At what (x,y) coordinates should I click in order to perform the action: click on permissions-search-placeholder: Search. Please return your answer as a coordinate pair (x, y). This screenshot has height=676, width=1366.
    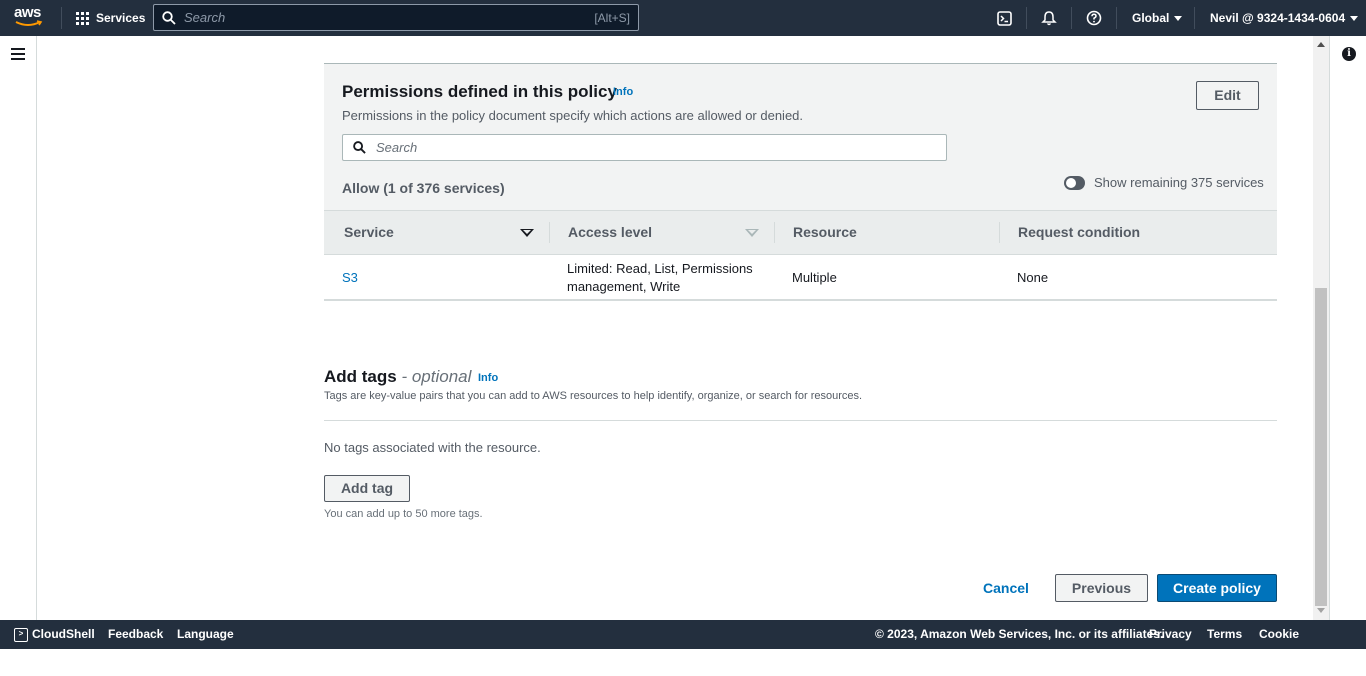
    Looking at the image, I should click on (397, 147).